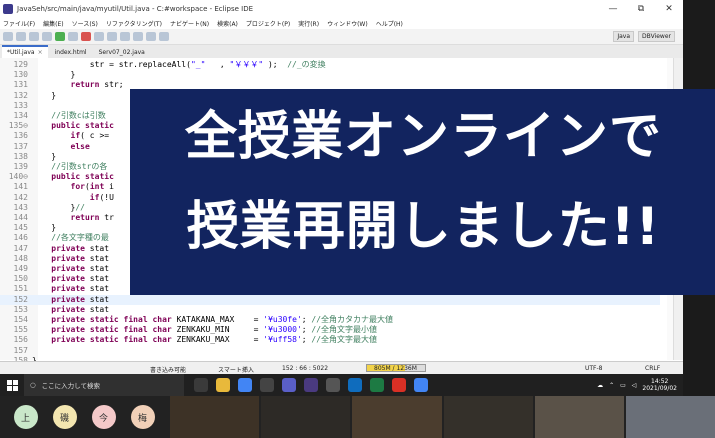  What do you see at coordinates (20, 64) in the screenshot?
I see `line-number: 129` at bounding box center [20, 64].